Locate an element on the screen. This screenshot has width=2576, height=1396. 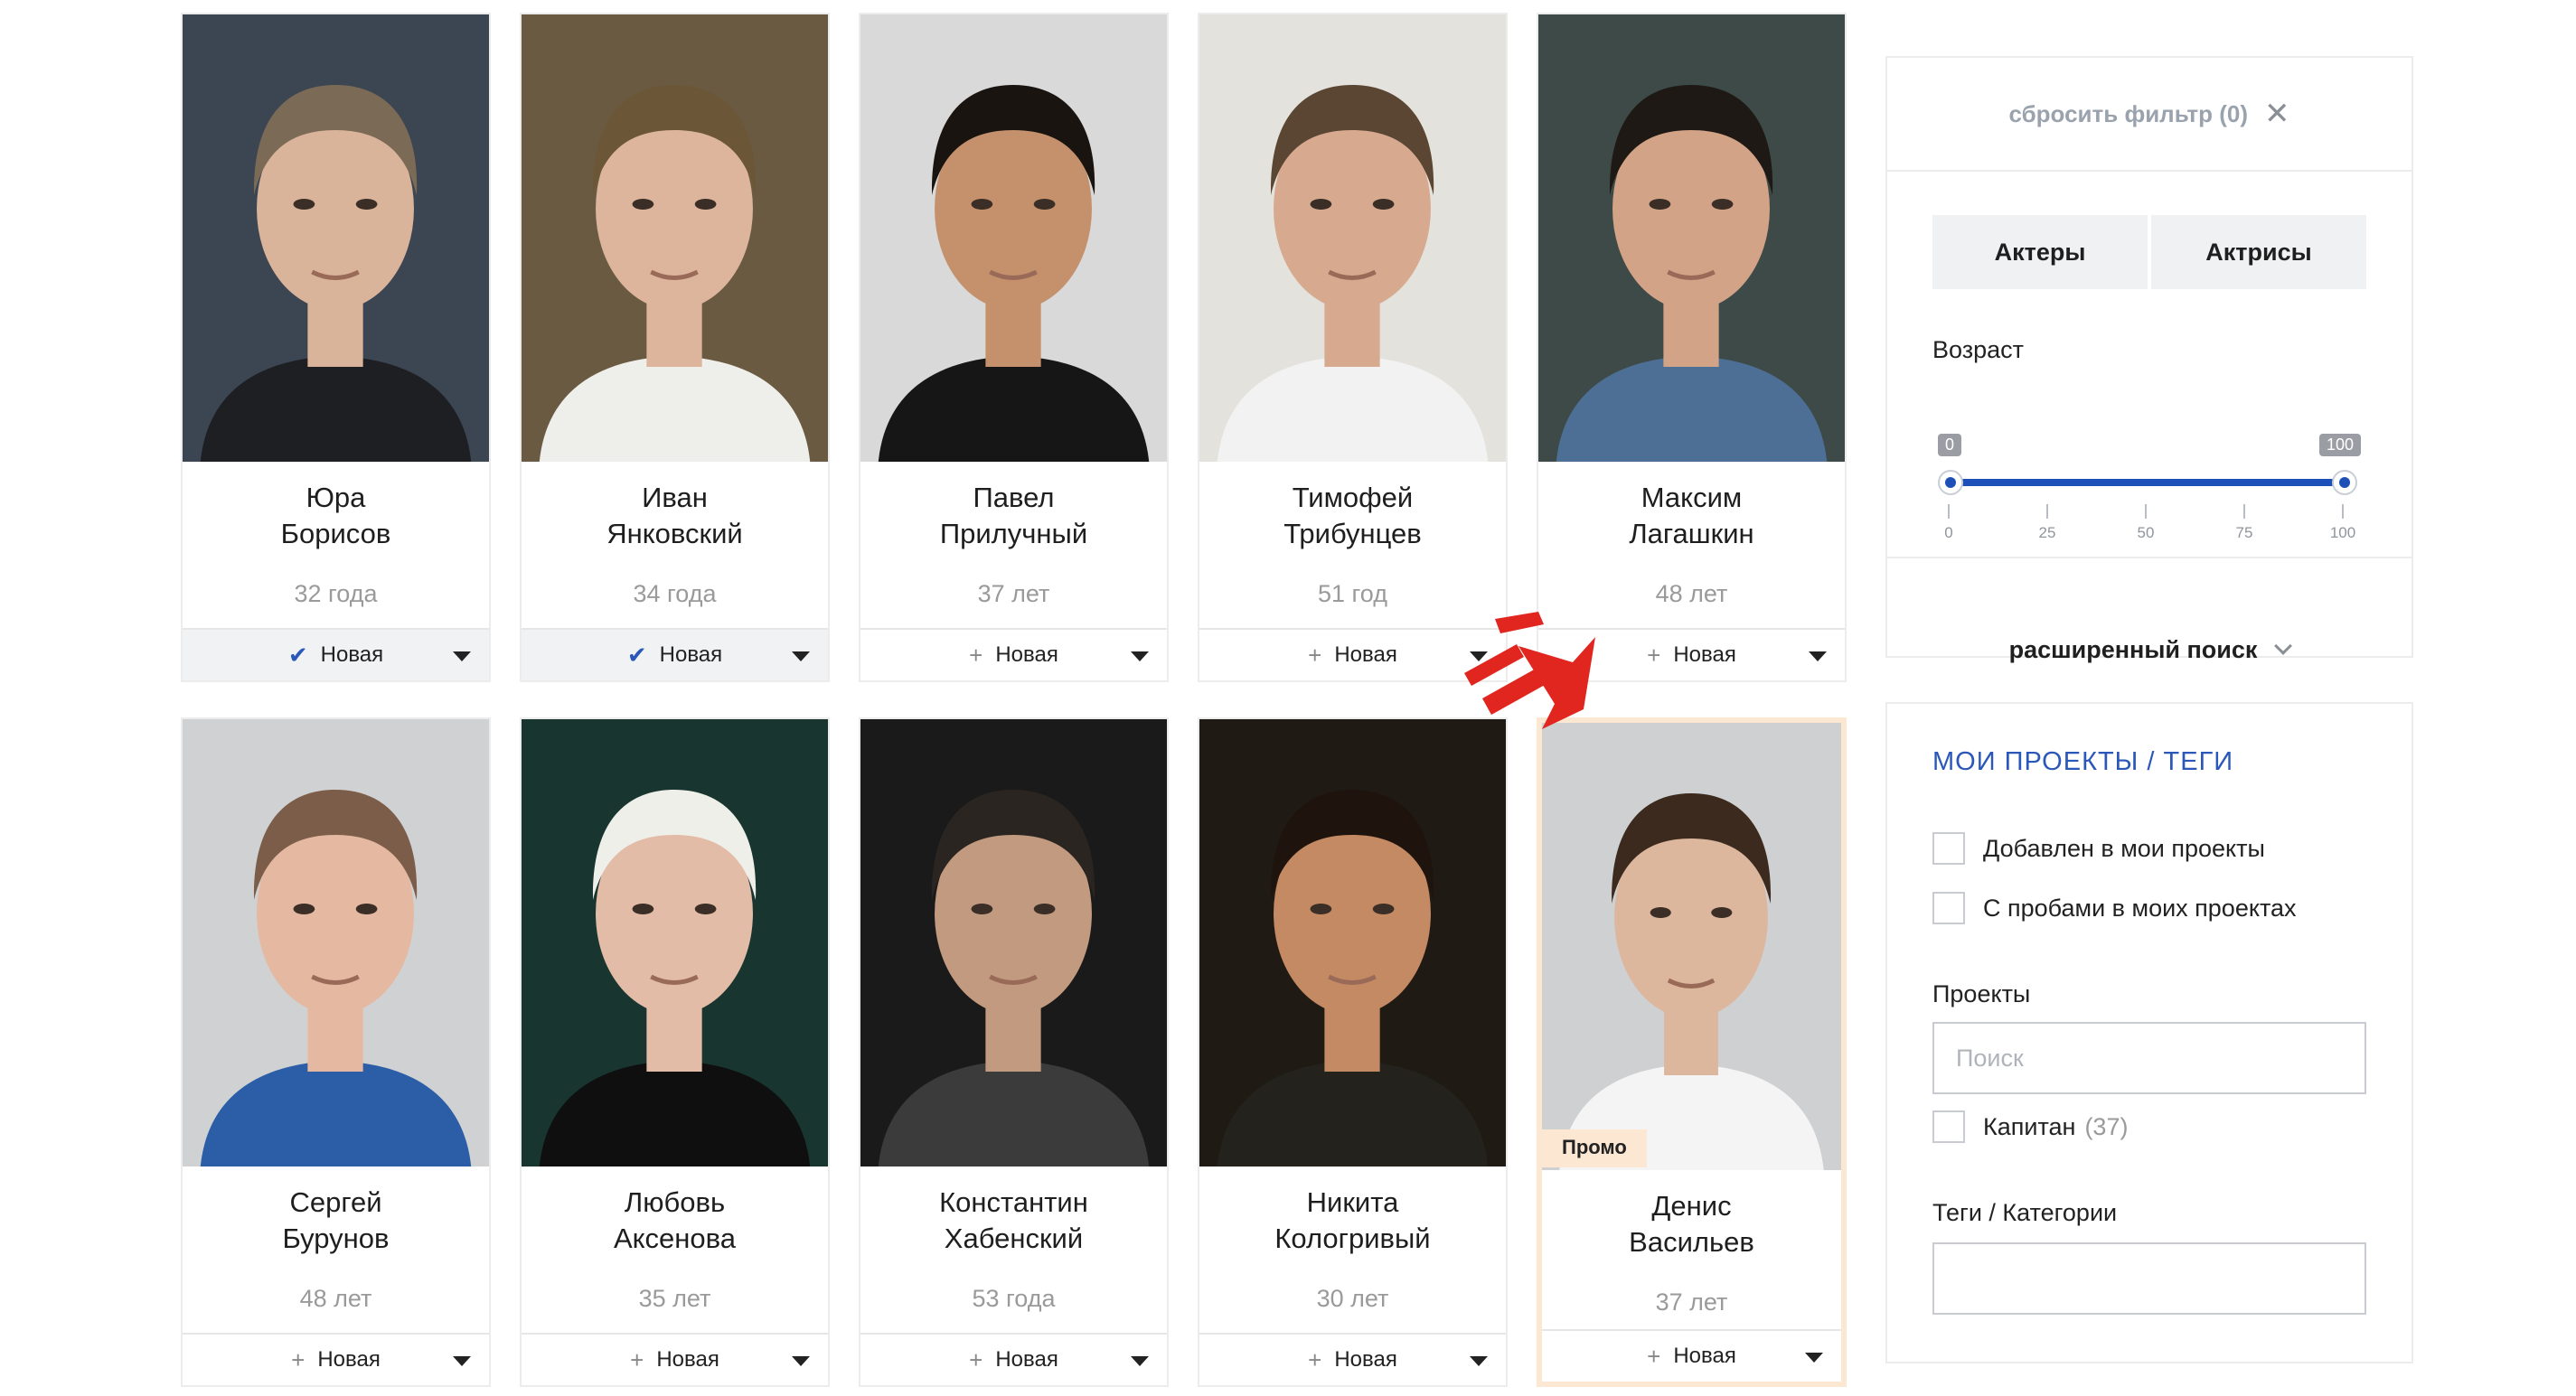
actor-card: Сергей Бурунов 48 лет + Новая is located at coordinates (336, 1052).